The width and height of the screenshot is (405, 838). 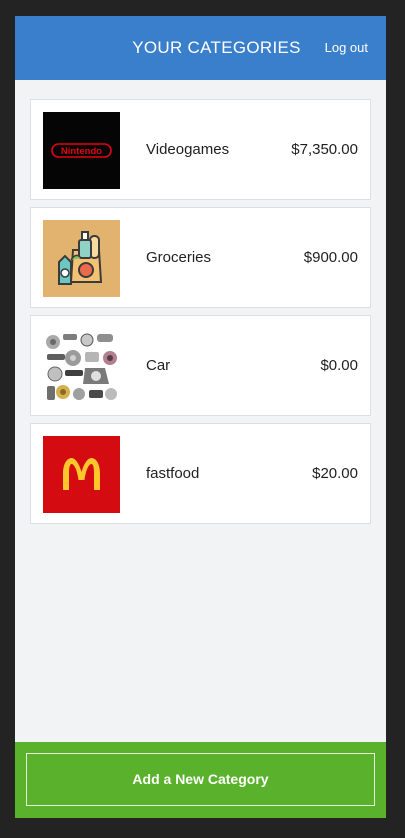 What do you see at coordinates (81, 258) in the screenshot?
I see `groceries-bag-icon` at bounding box center [81, 258].